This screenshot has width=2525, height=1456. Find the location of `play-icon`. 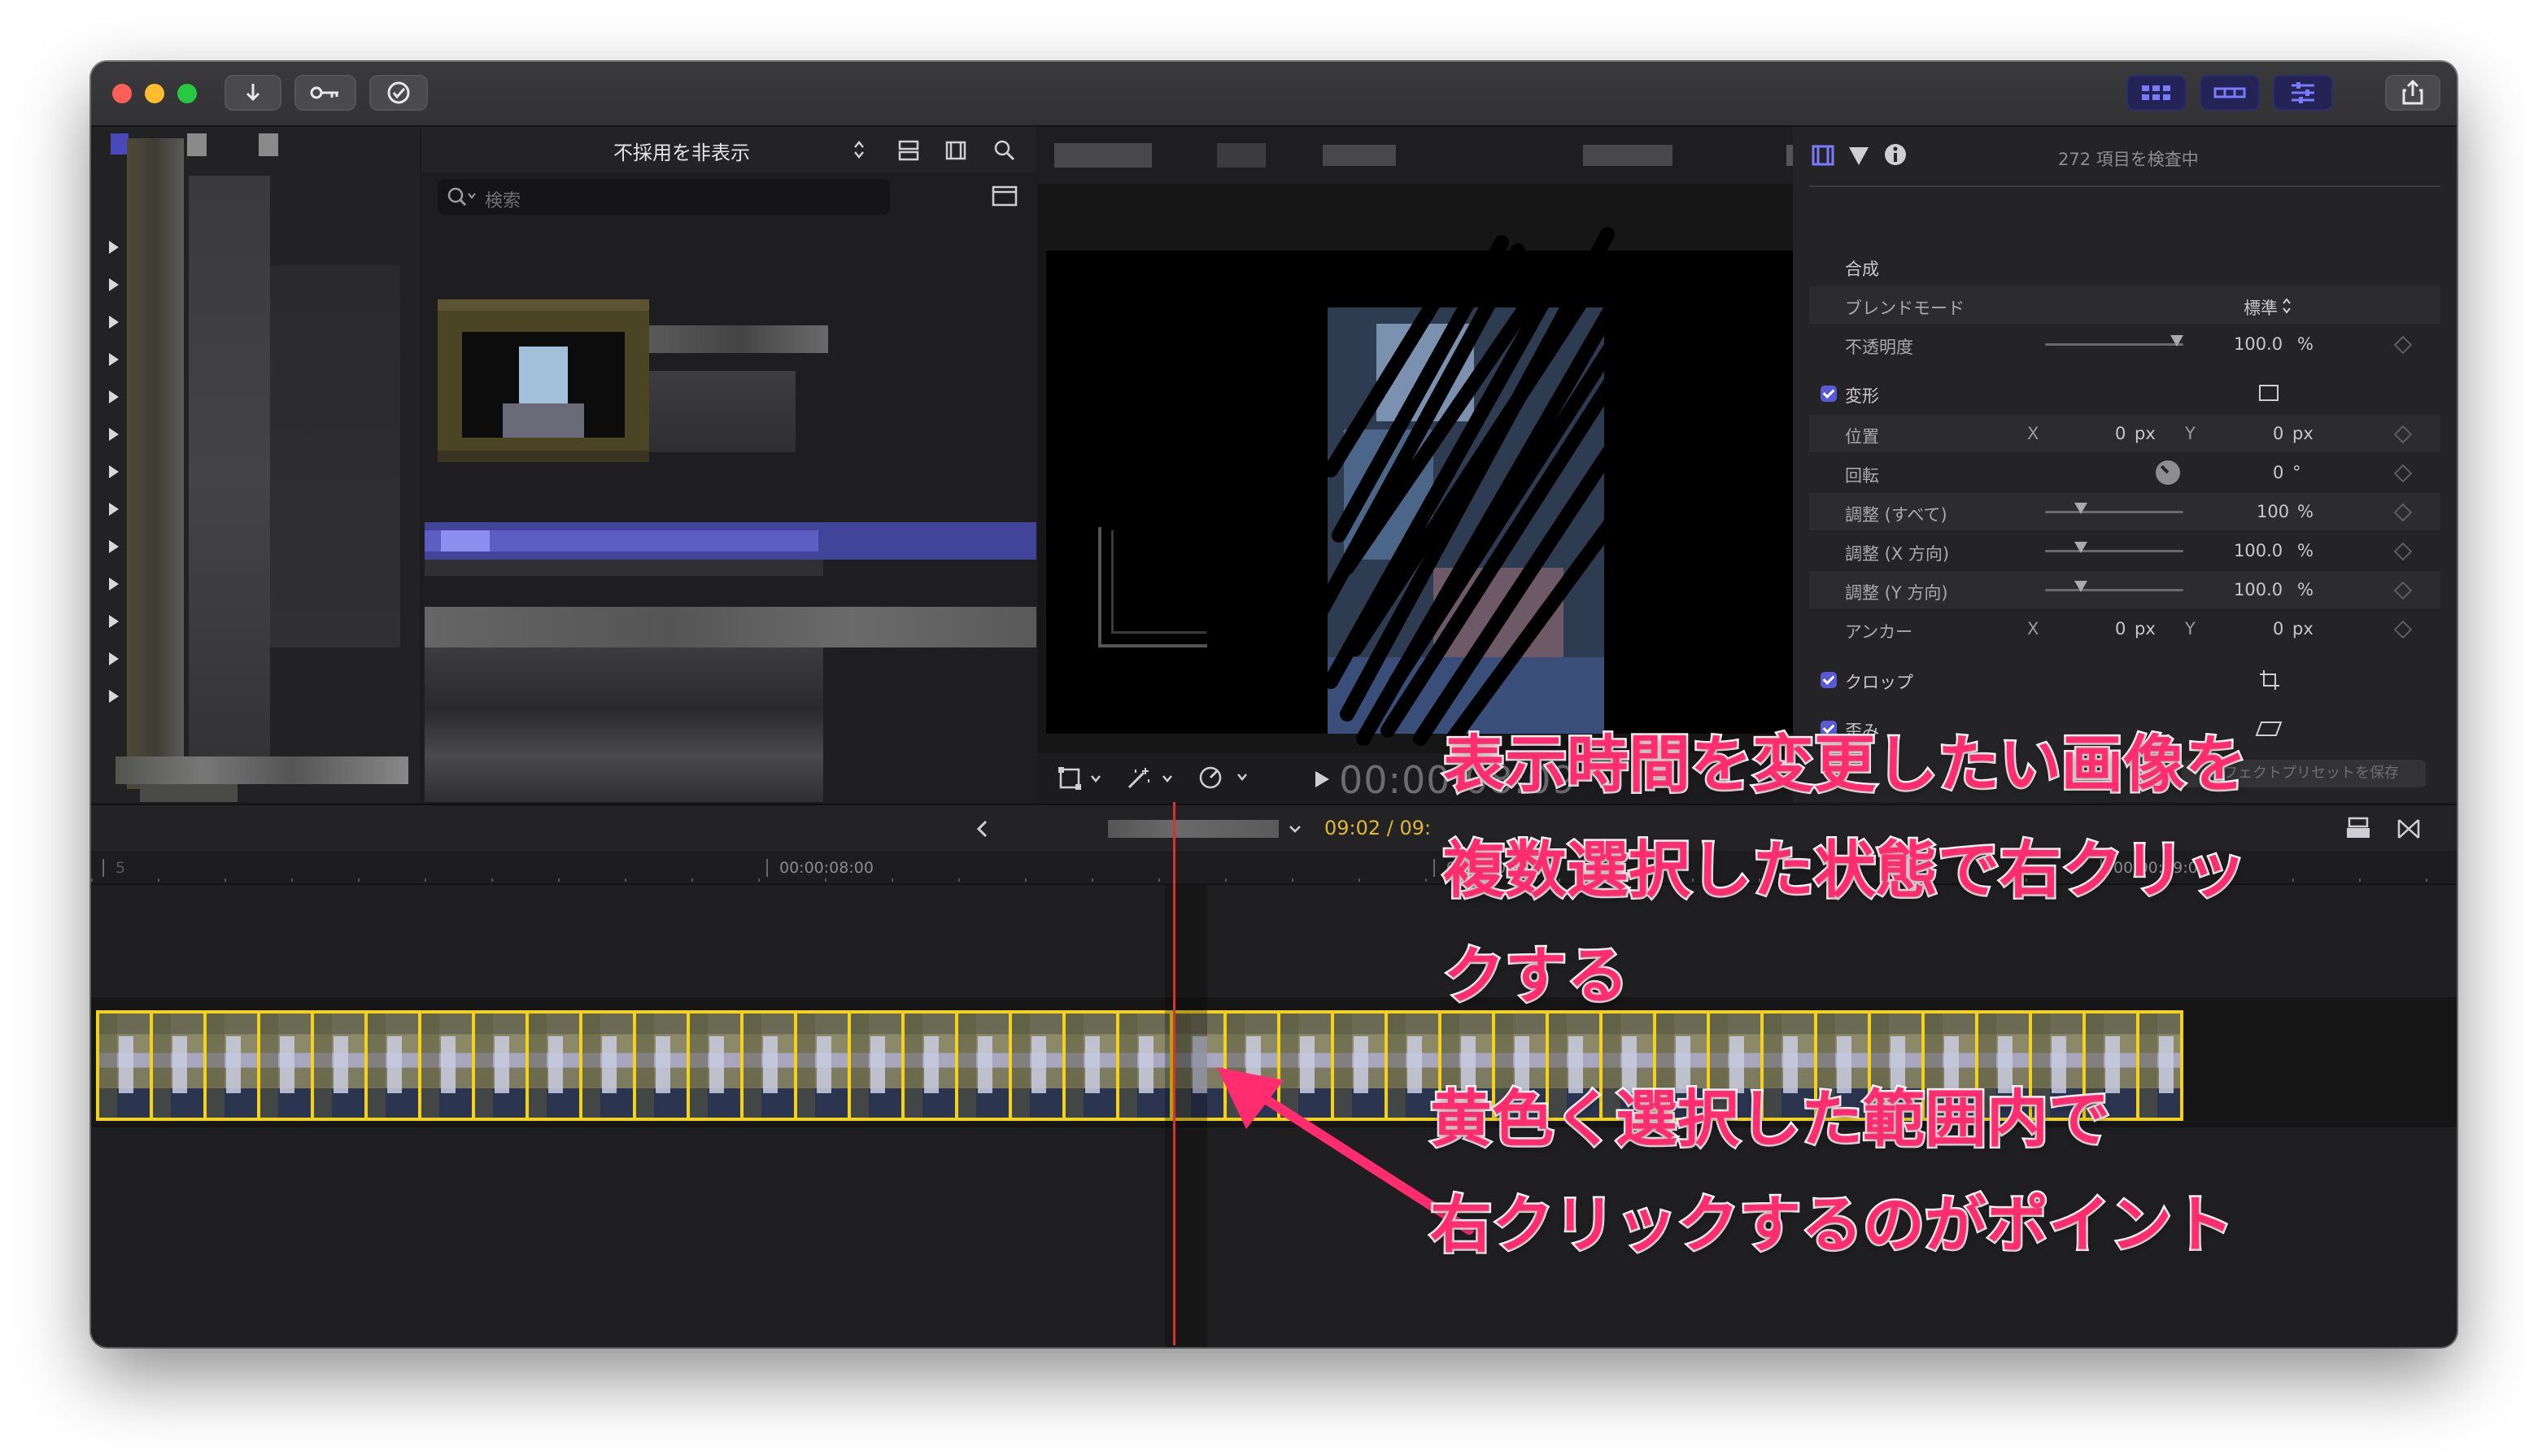

play-icon is located at coordinates (1322, 779).